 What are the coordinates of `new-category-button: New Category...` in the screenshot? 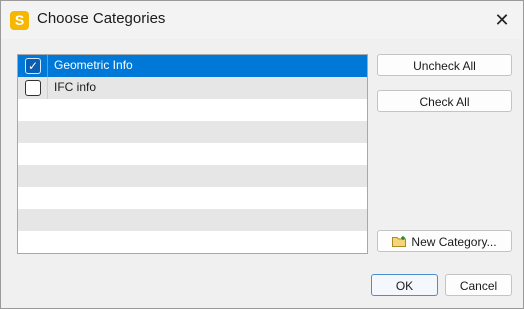 It's located at (444, 241).